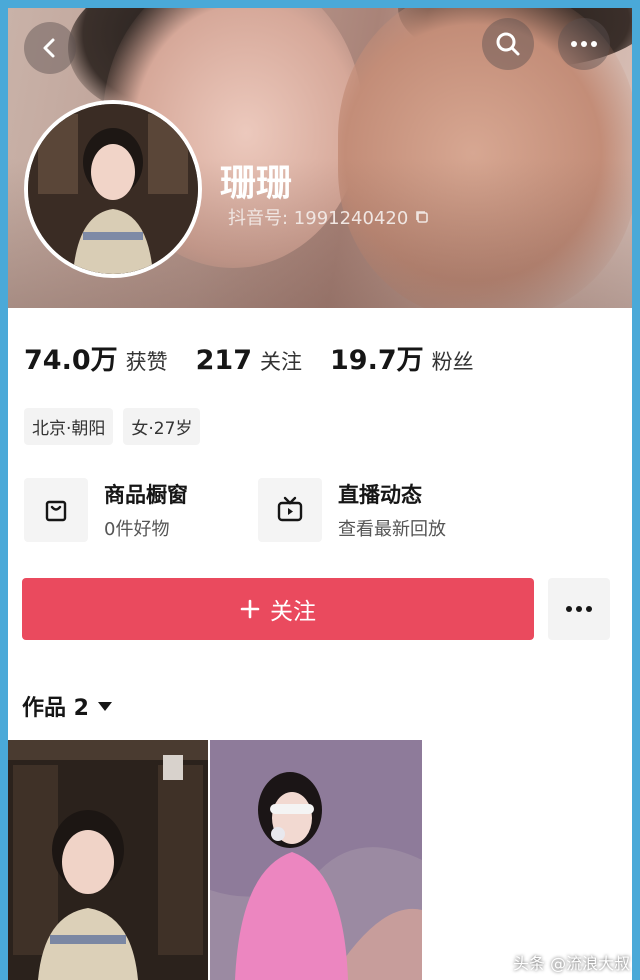  What do you see at coordinates (422, 217) in the screenshot?
I see `copy-icon` at bounding box center [422, 217].